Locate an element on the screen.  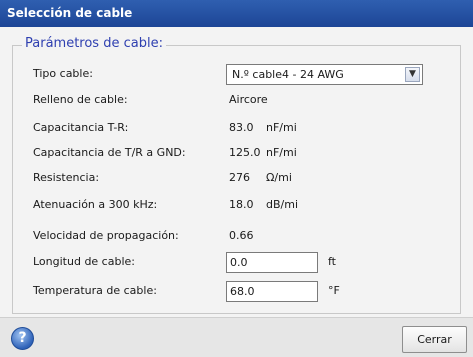
fill-label: Relleno de cable: is located at coordinates (80, 99).